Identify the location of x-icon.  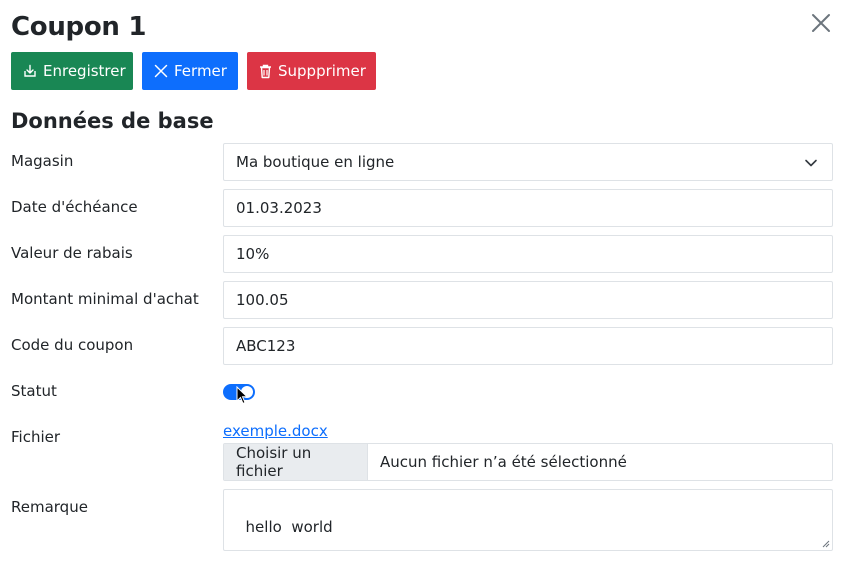
(161, 71).